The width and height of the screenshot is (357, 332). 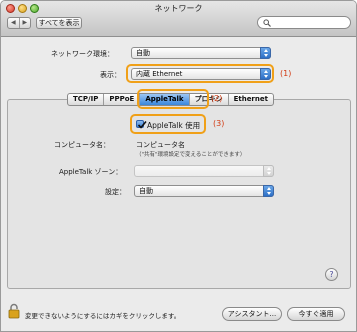 I want to click on back-arrow-icon: ◀, so click(x=13, y=23).